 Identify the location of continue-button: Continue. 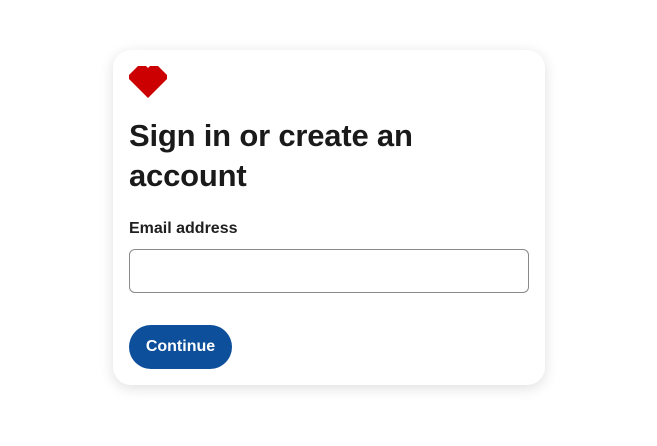
(180, 347).